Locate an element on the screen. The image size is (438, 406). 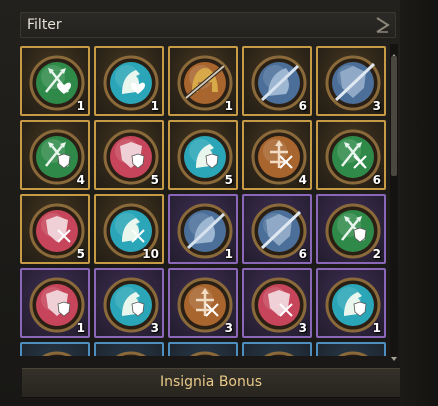
red-shield-shield-icon is located at coordinates (279, 353).